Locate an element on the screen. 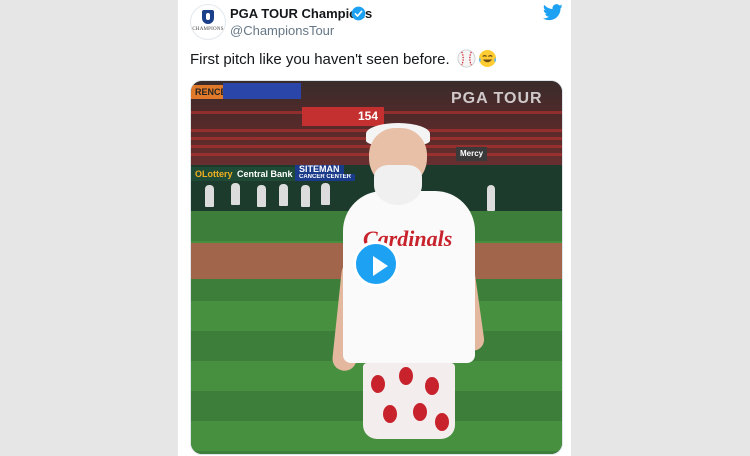 The width and height of the screenshot is (750, 456). play-button-icon is located at coordinates (376, 264).